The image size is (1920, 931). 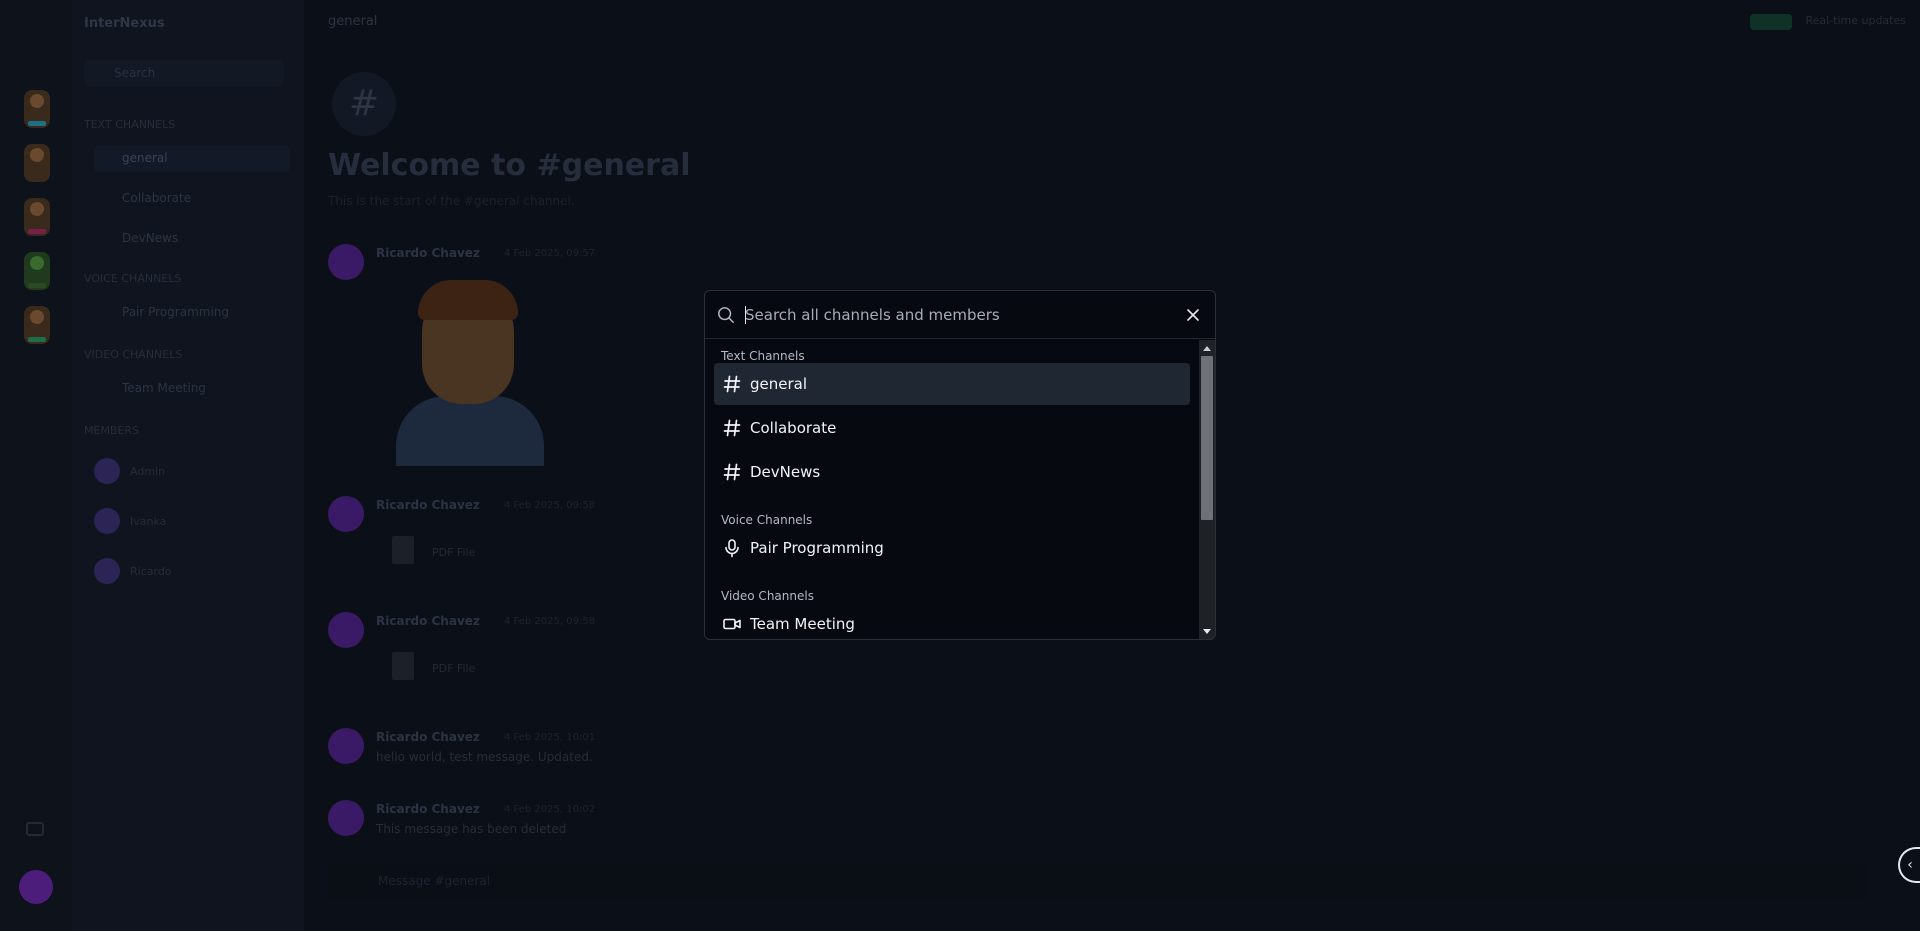 I want to click on result-label: general, so click(x=779, y=384).